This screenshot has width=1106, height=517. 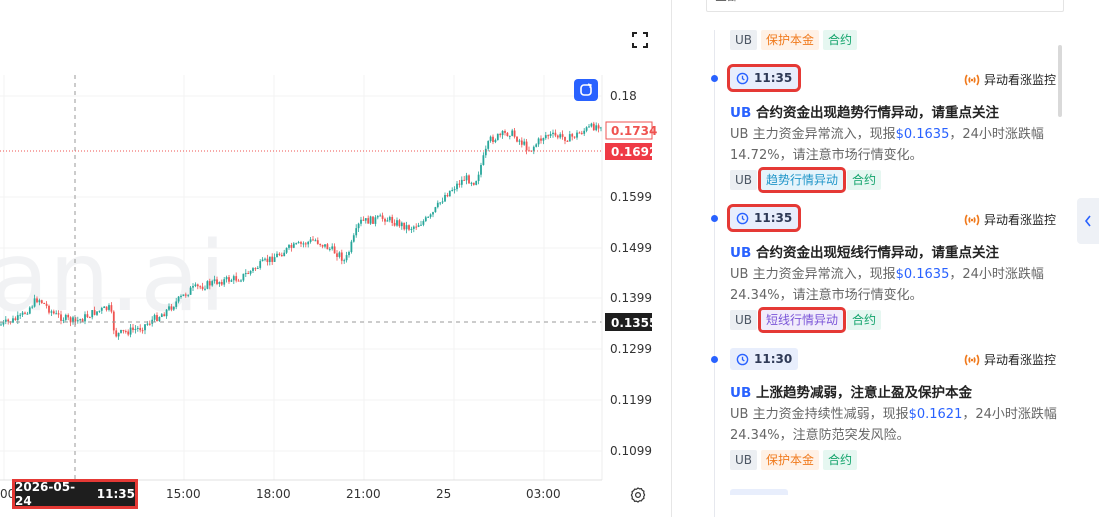 I want to click on chart-settings-gear-icon, so click(x=638, y=495).